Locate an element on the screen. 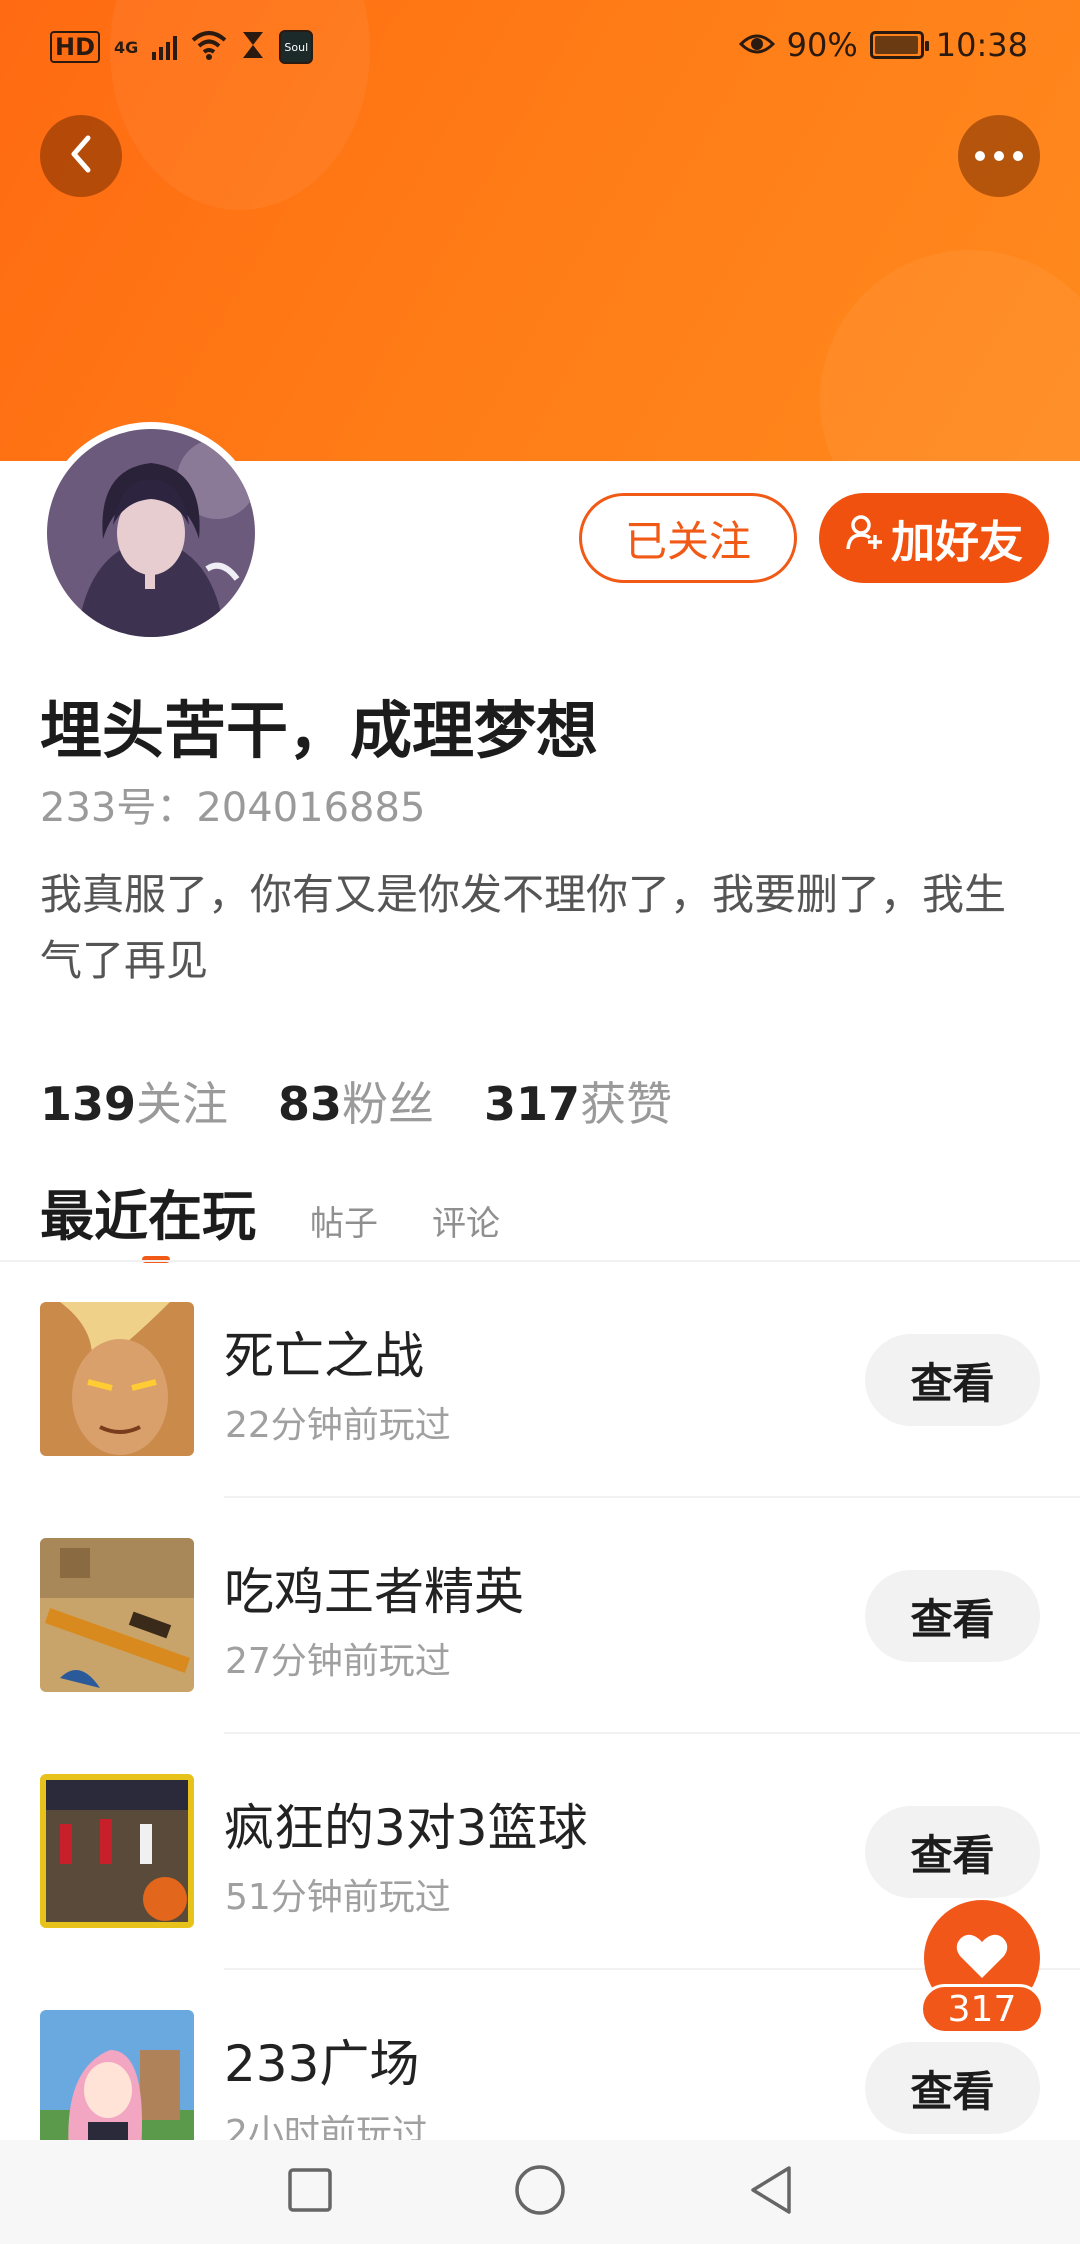 This screenshot has height=2244, width=1080. add-friend-label: 加好友 is located at coordinates (957, 542).